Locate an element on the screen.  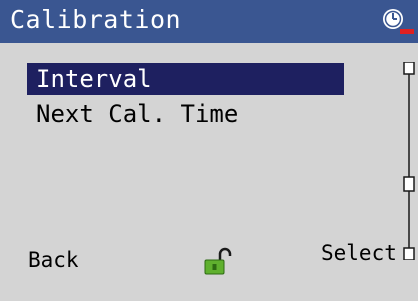
clock-alarm-icon is located at coordinates (398, 21).